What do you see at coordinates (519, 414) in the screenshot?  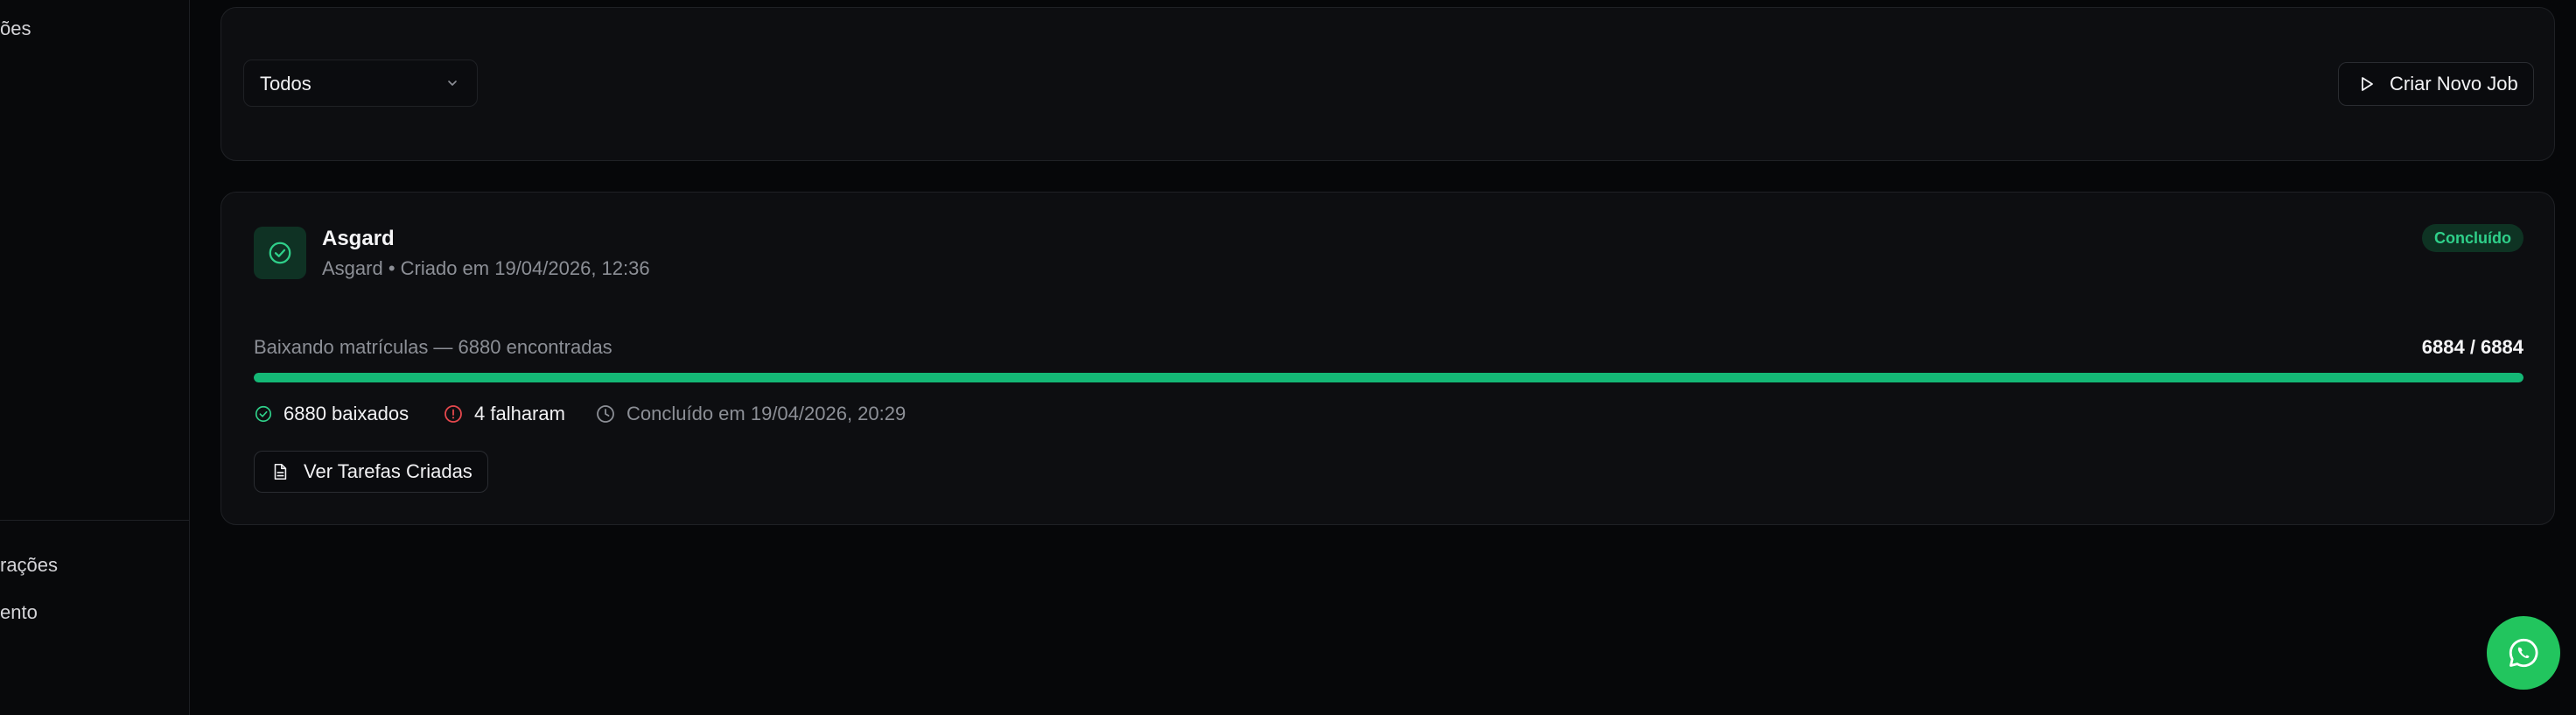 I see `stat-failed-label: 4 falharam` at bounding box center [519, 414].